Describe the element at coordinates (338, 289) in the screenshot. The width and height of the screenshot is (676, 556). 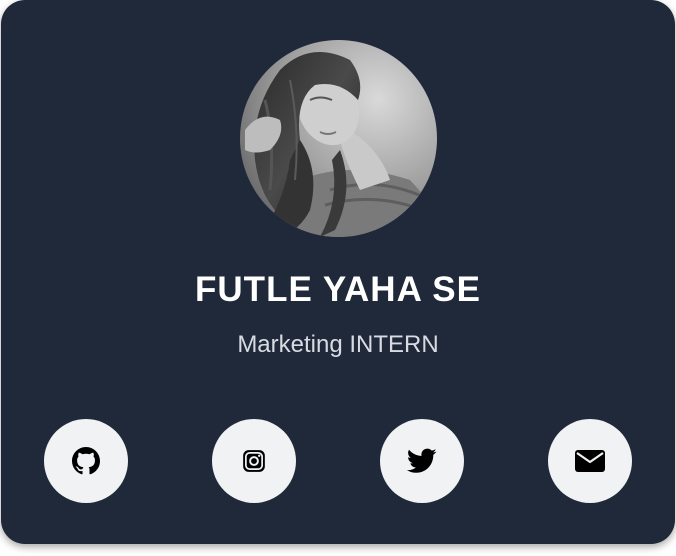
I see `profile-name: FUTLE YAHA SE` at that location.